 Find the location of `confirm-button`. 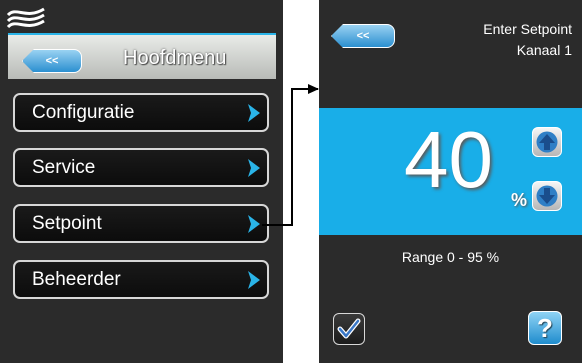

confirm-button is located at coordinates (349, 329).